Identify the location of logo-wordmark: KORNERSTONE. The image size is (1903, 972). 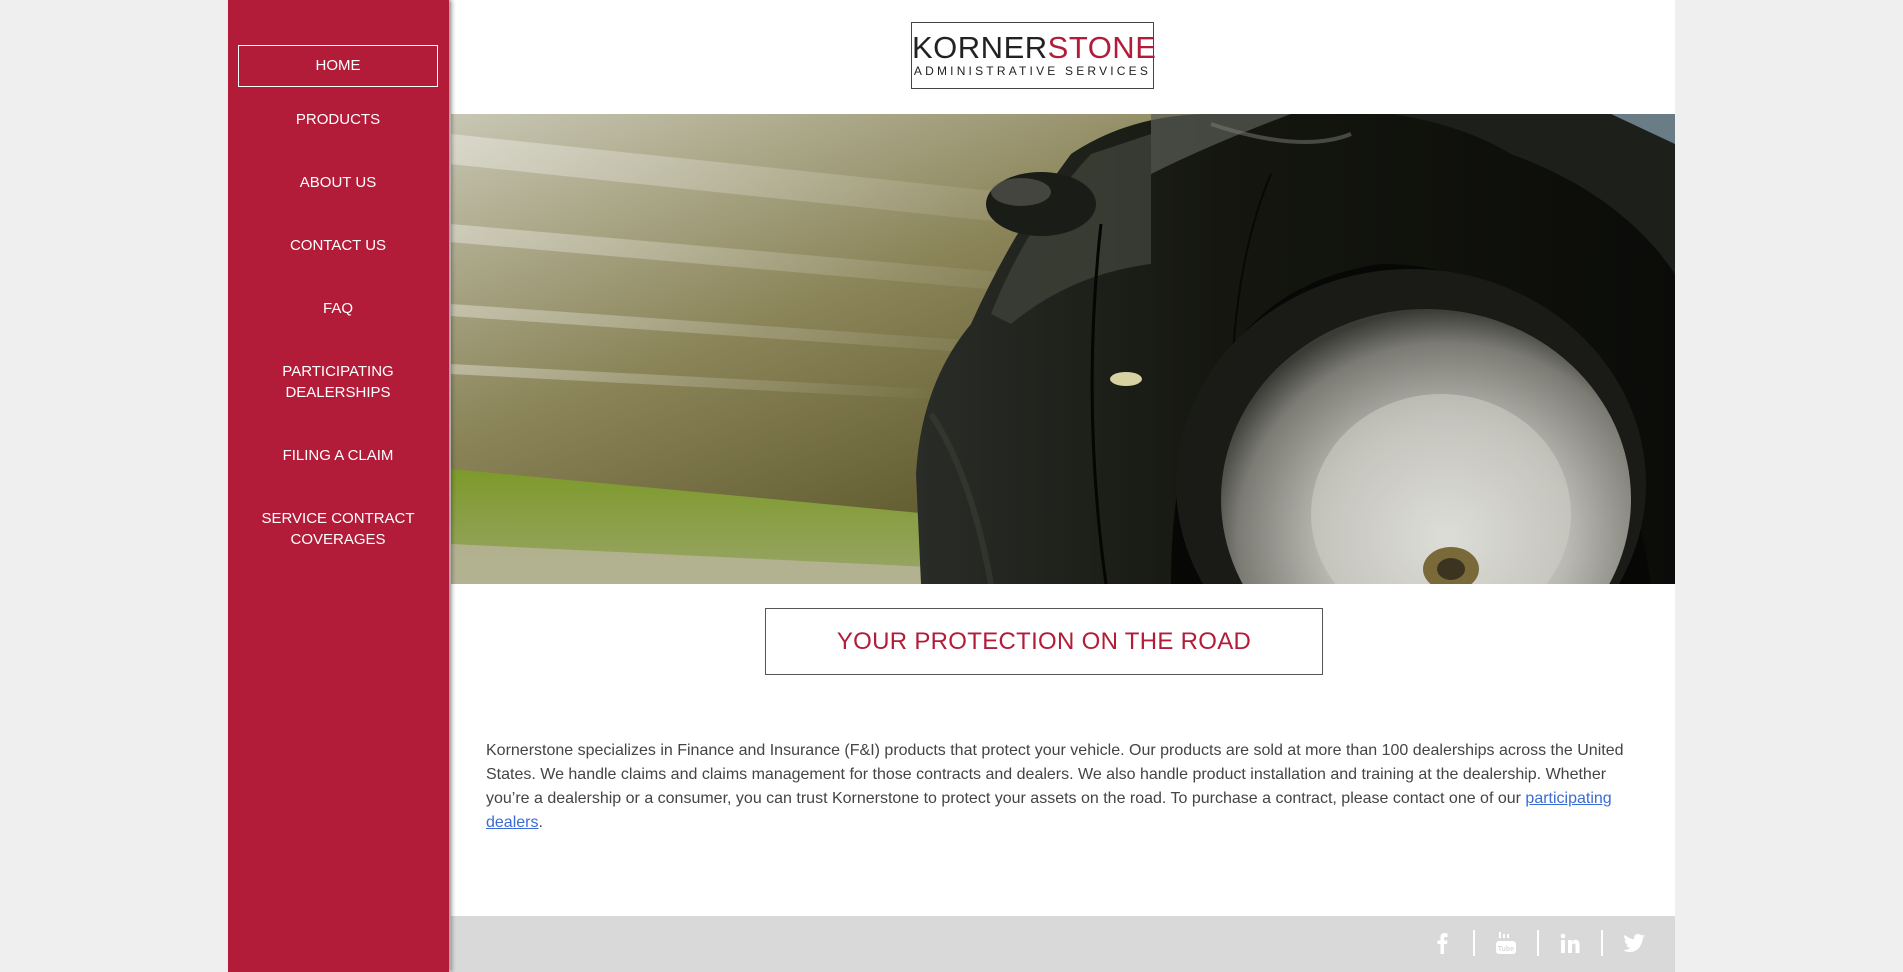
(1034, 47).